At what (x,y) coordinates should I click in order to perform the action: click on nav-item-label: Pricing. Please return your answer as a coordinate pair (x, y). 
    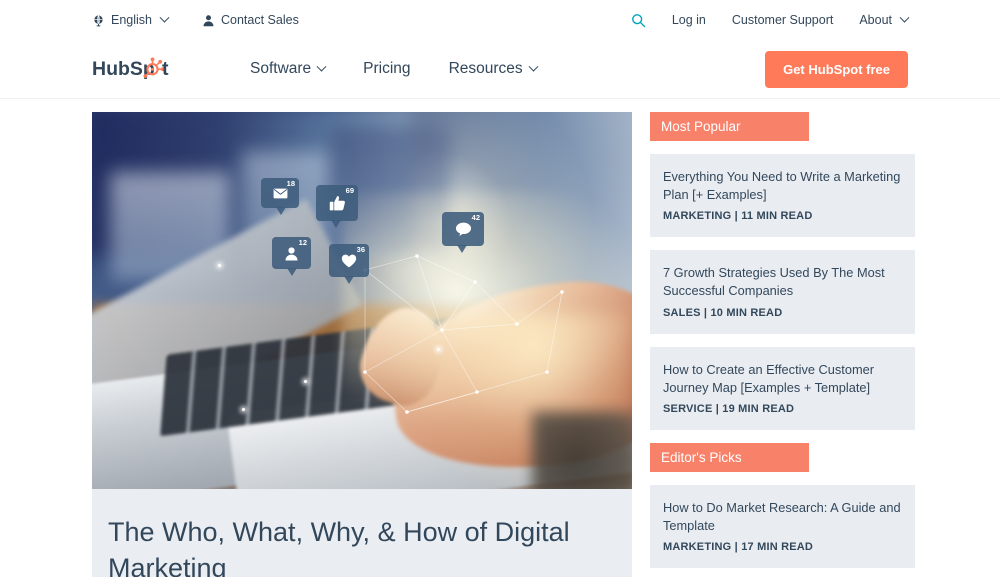
    Looking at the image, I should click on (387, 68).